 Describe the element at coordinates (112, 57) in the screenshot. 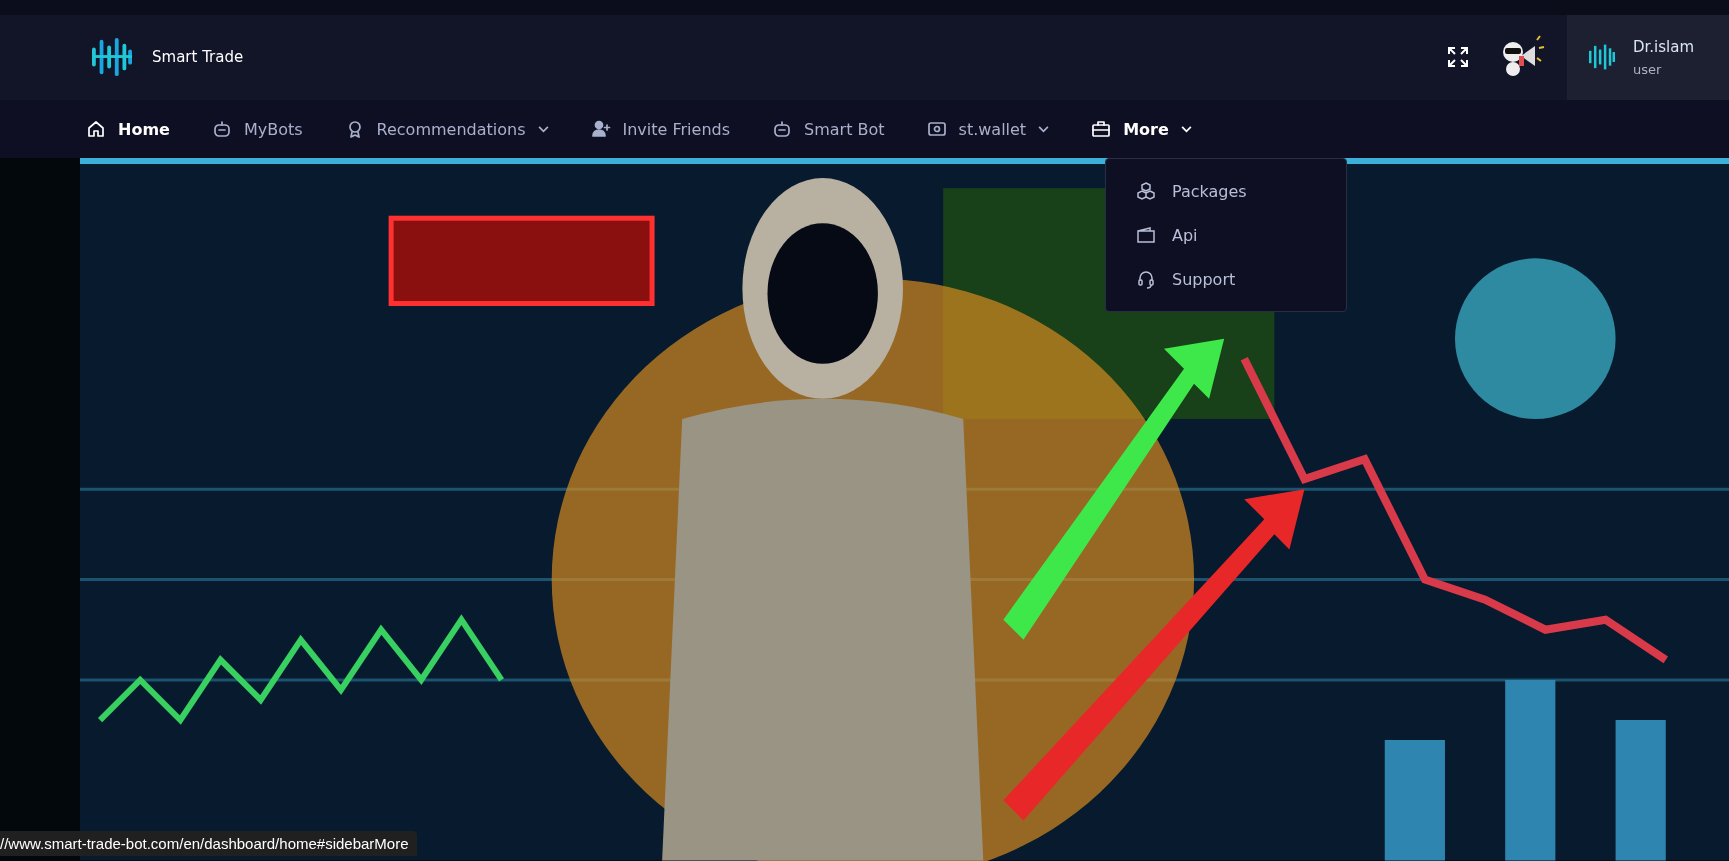

I see `logo-icon` at that location.